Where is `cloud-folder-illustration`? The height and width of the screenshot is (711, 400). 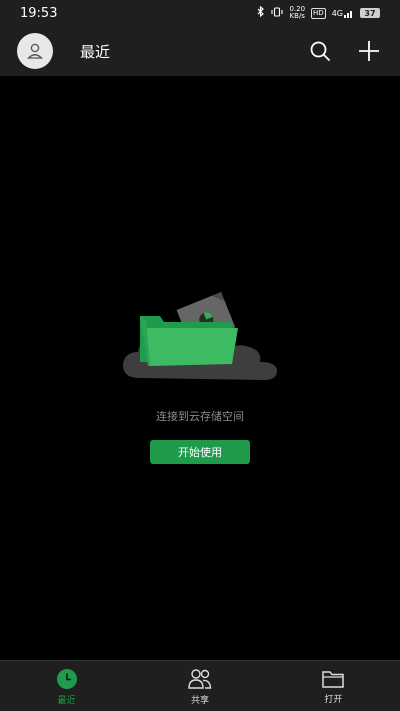 cloud-folder-illustration is located at coordinates (200, 335).